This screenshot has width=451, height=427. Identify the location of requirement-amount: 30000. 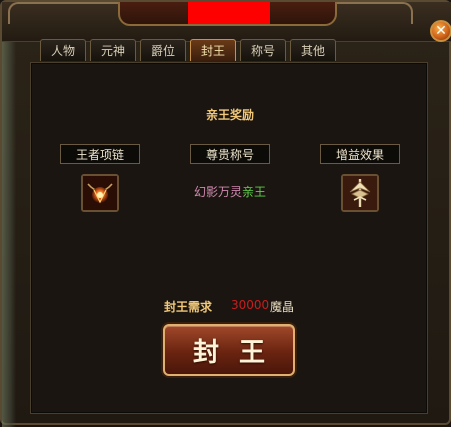
(250, 305).